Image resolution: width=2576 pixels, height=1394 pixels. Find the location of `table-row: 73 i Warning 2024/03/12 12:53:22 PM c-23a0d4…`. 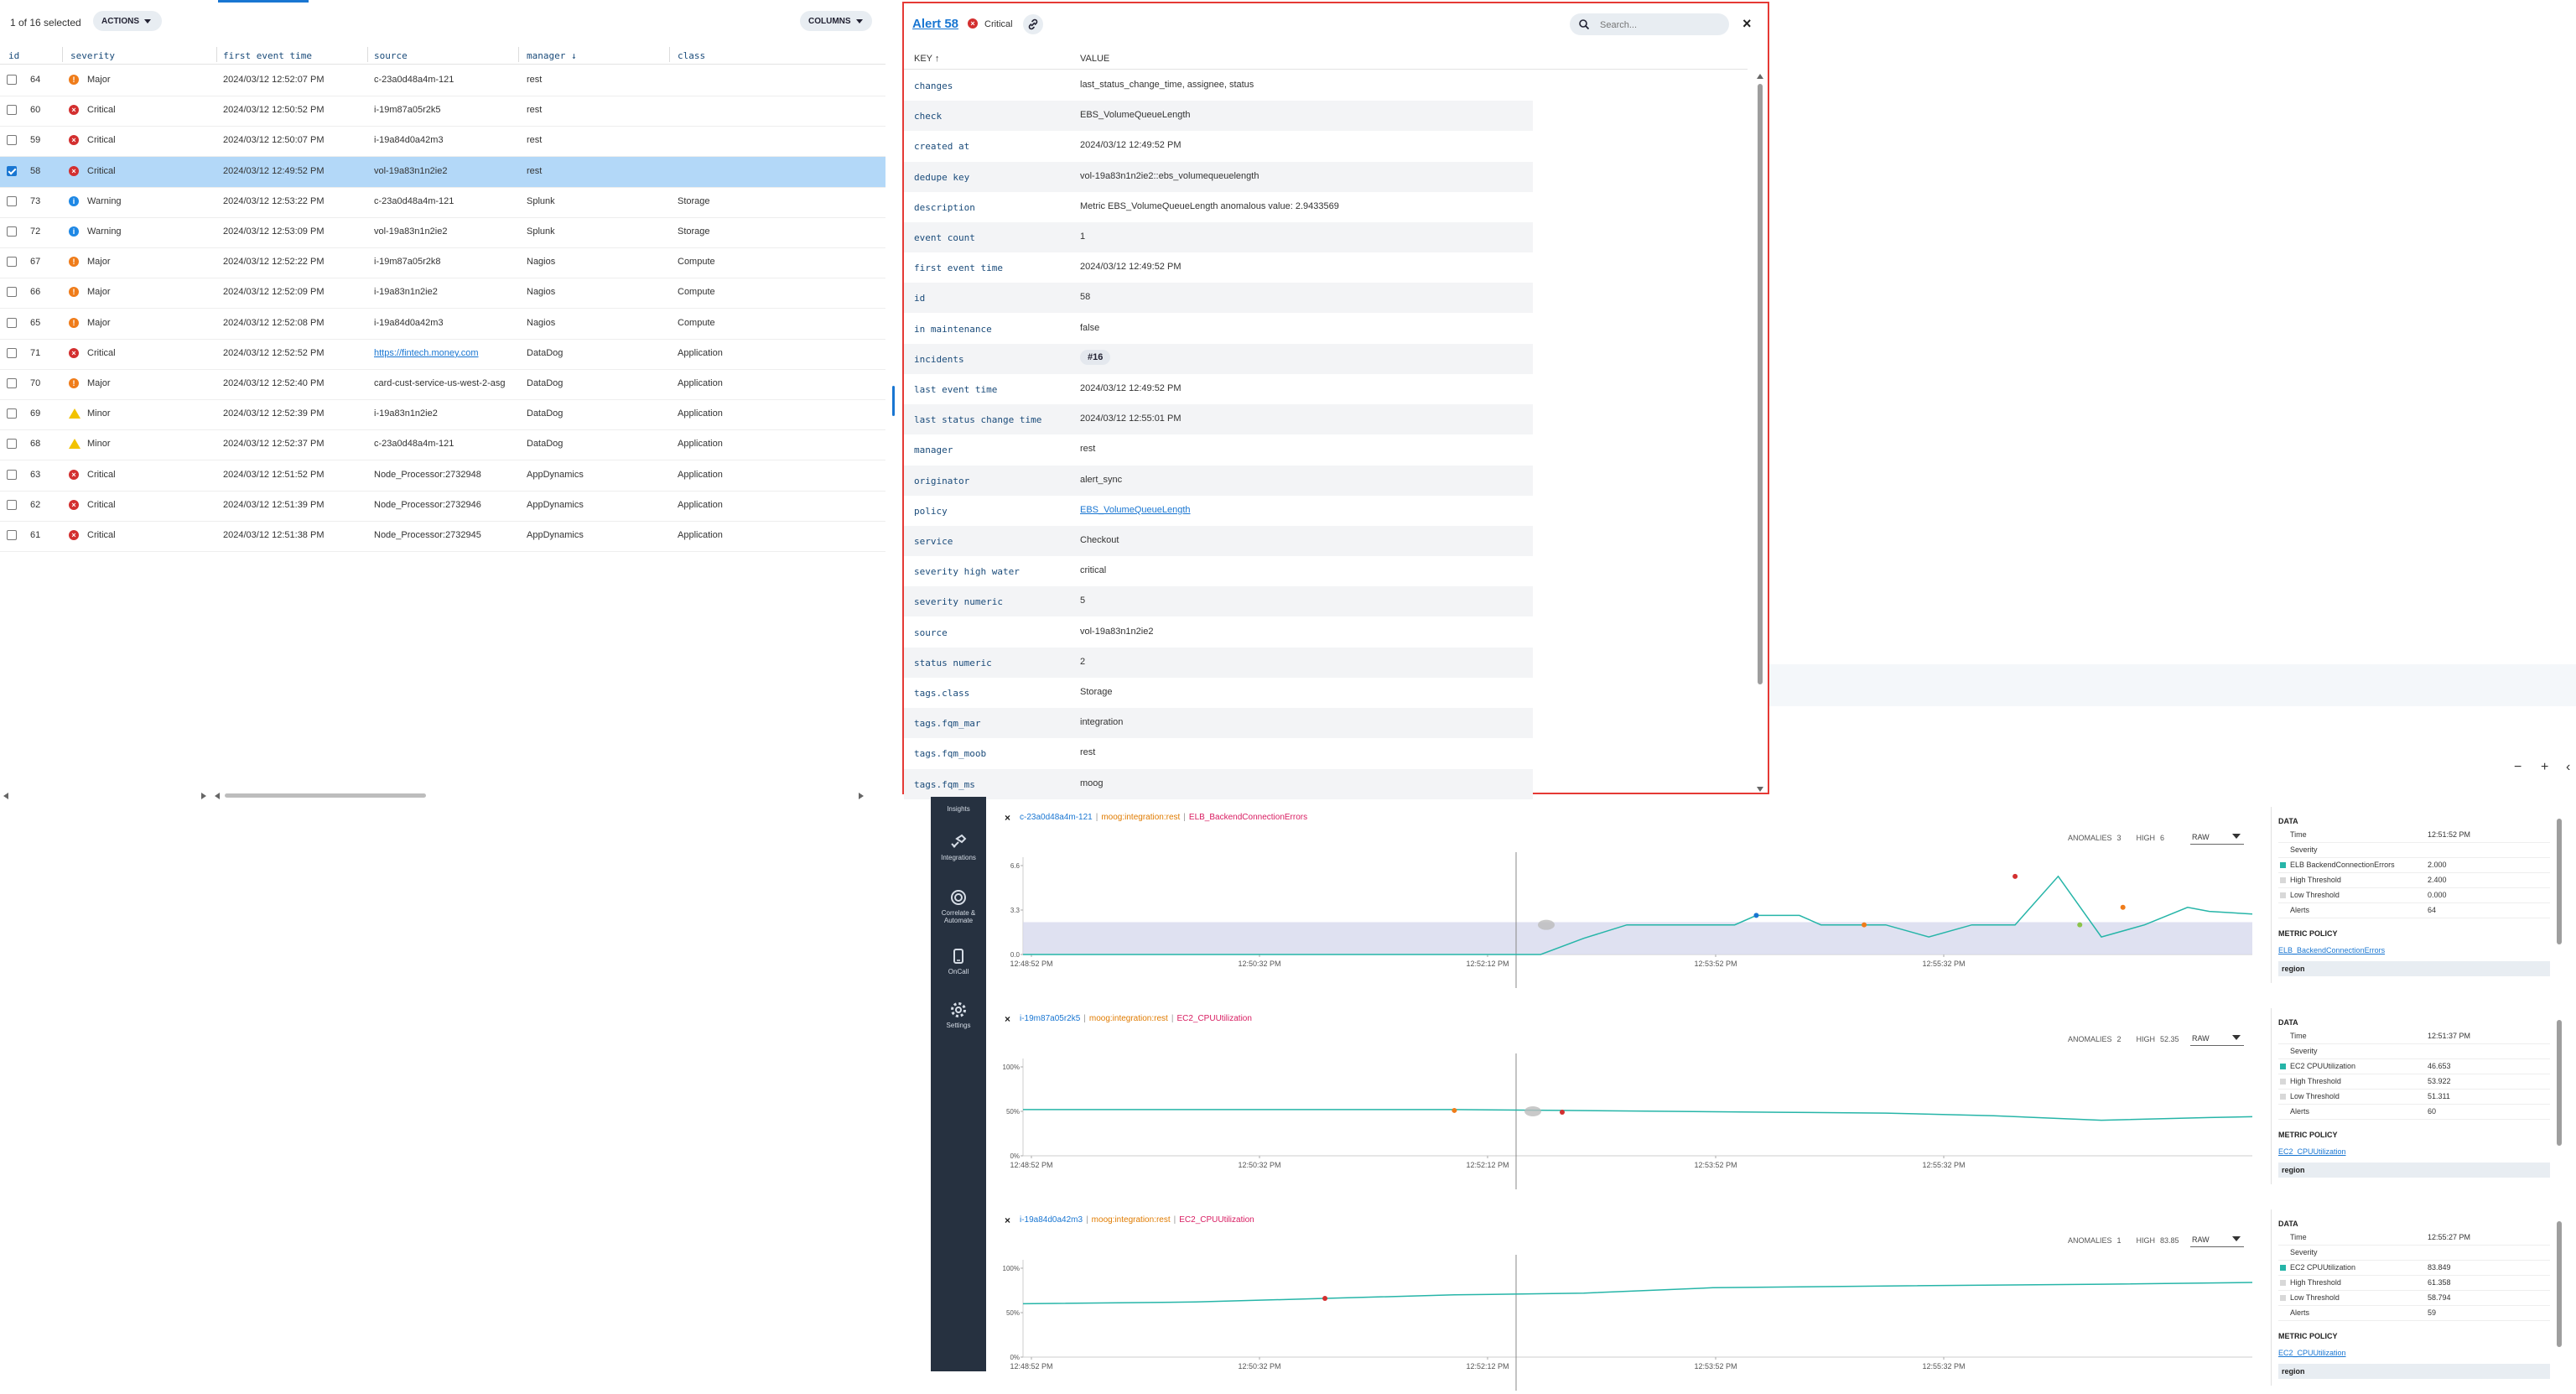

table-row: 73 i Warning 2024/03/12 12:53:22 PM c-23a0d4… is located at coordinates (443, 202).